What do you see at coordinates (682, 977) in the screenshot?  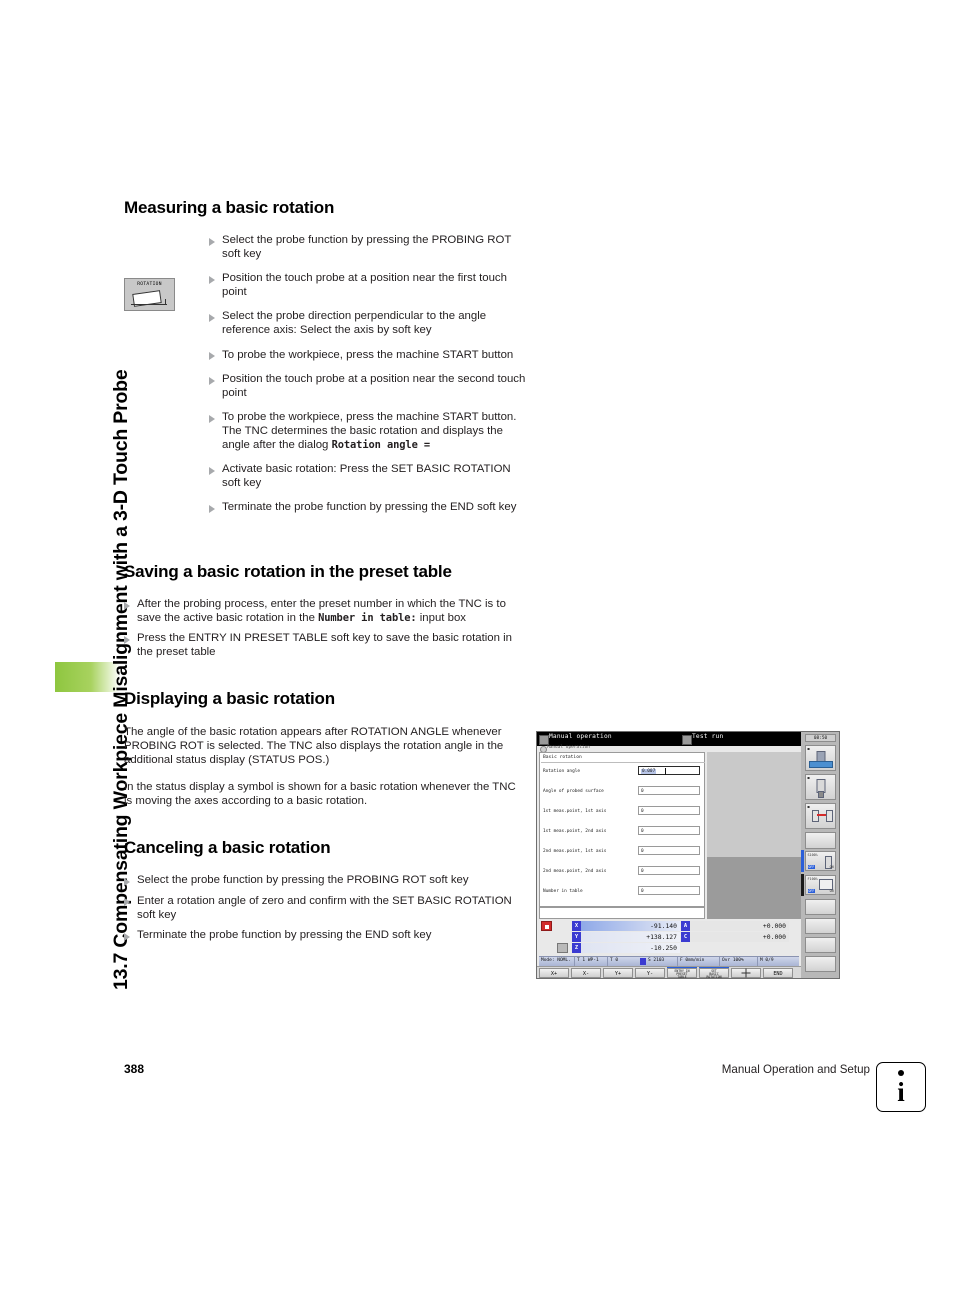 I see `softkey-label-line3: TABLE` at bounding box center [682, 977].